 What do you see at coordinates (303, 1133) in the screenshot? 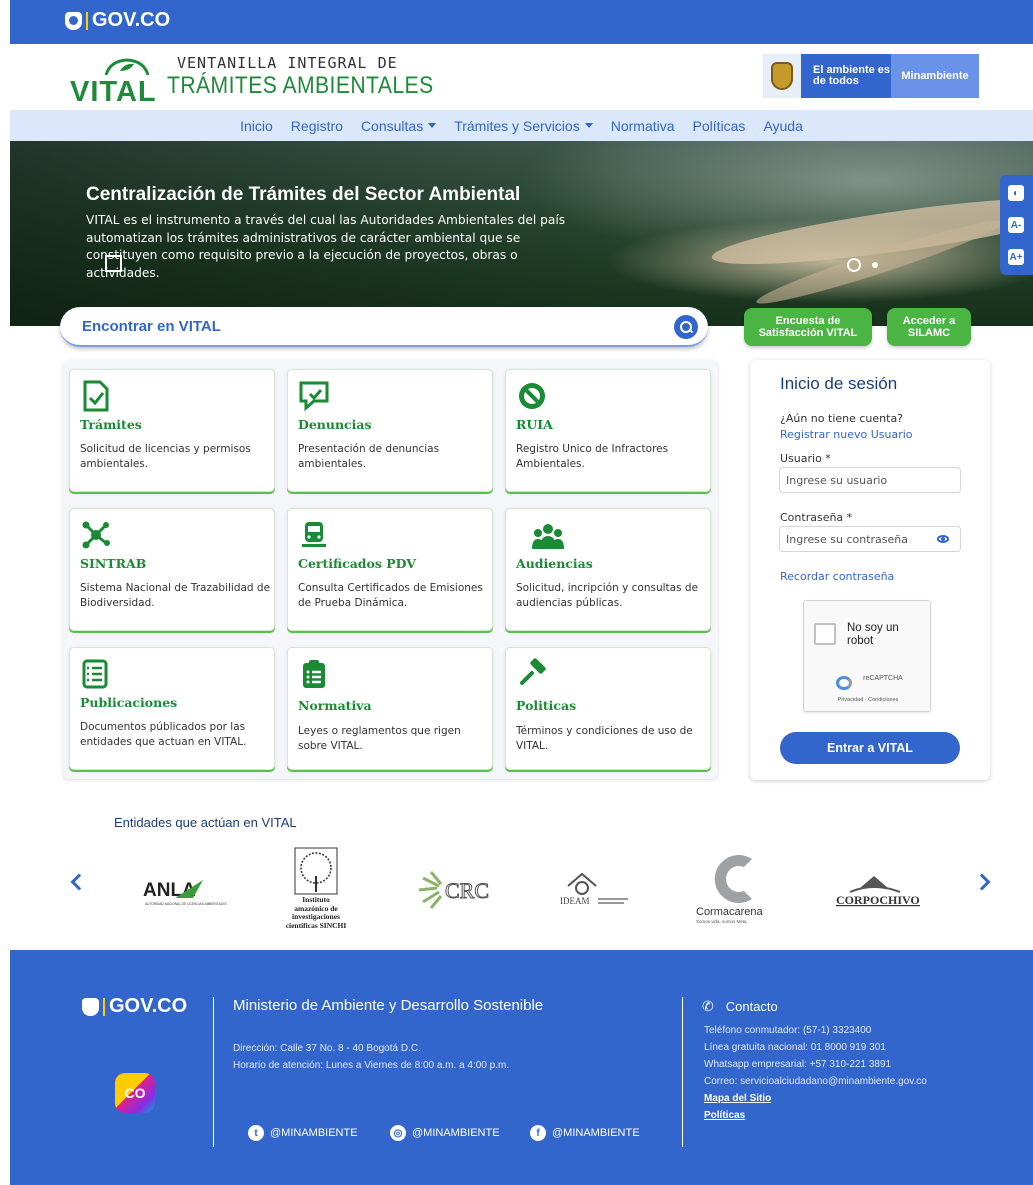
I see `twitter-link: t @MINAMBIENTE` at bounding box center [303, 1133].